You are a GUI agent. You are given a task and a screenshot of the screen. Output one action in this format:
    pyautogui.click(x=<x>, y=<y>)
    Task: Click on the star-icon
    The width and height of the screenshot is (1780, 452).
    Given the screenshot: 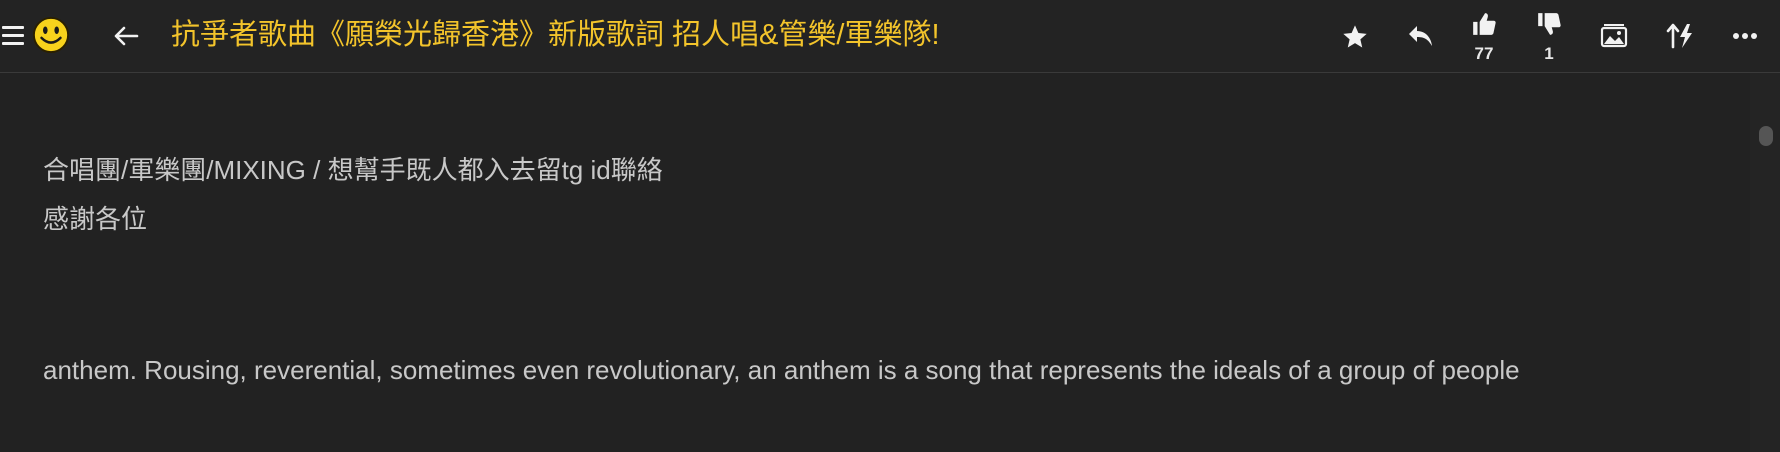 What is the action you would take?
    pyautogui.click(x=1355, y=37)
    